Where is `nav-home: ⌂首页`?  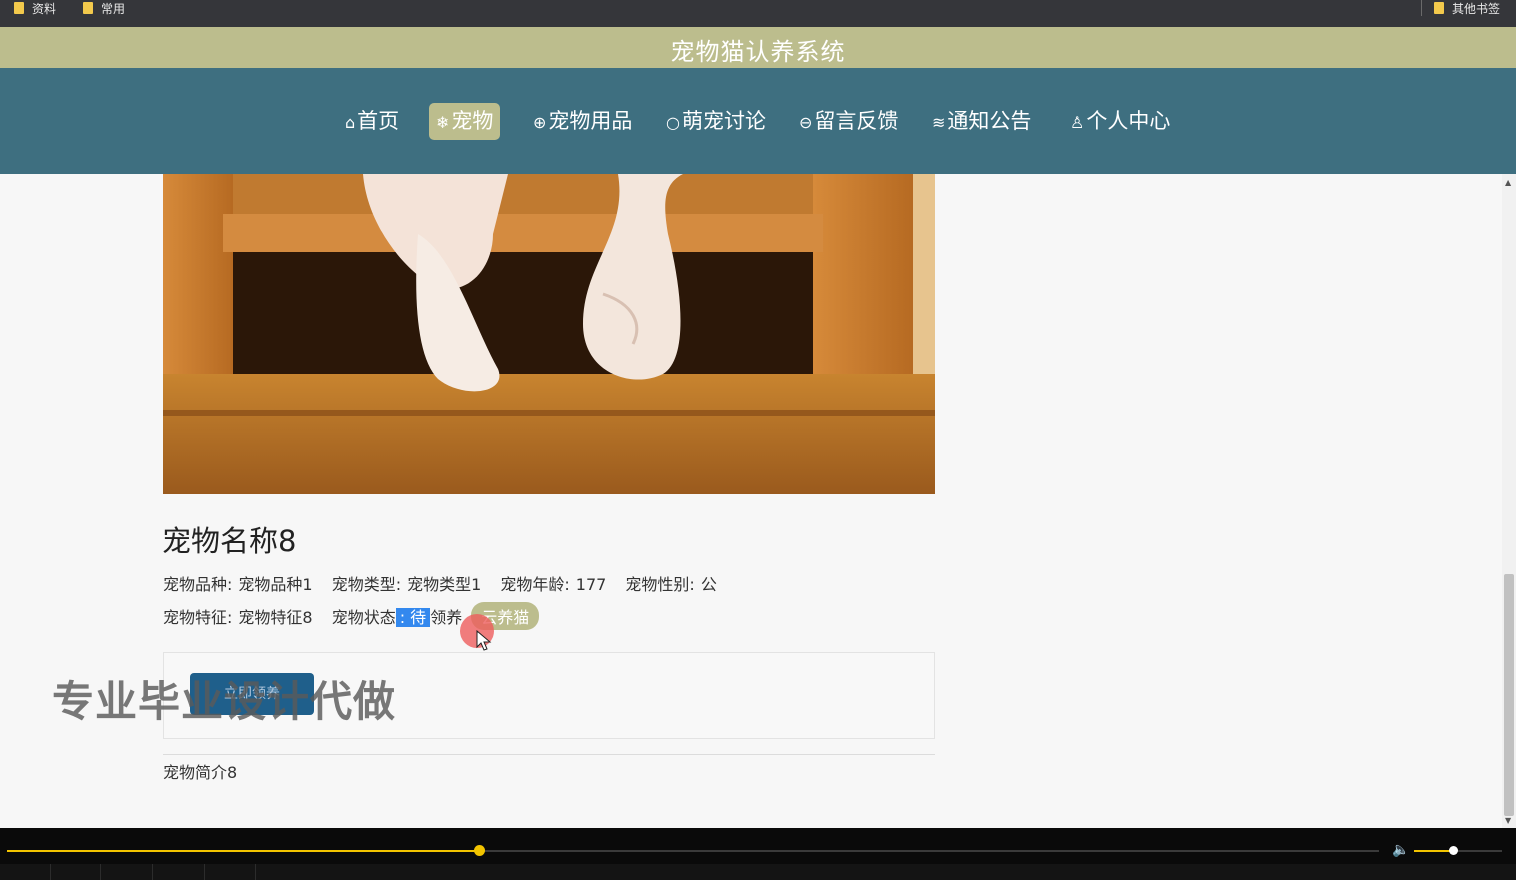
nav-home: ⌂首页 is located at coordinates (372, 121).